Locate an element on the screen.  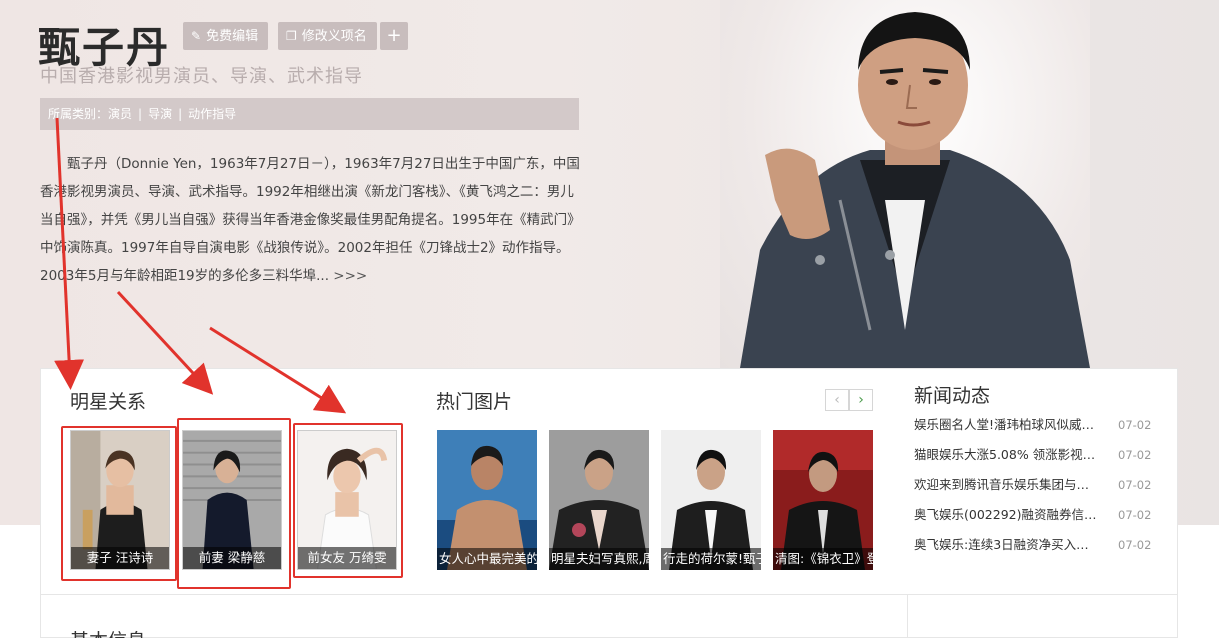
slider-next-button: › is located at coordinates (861, 400).